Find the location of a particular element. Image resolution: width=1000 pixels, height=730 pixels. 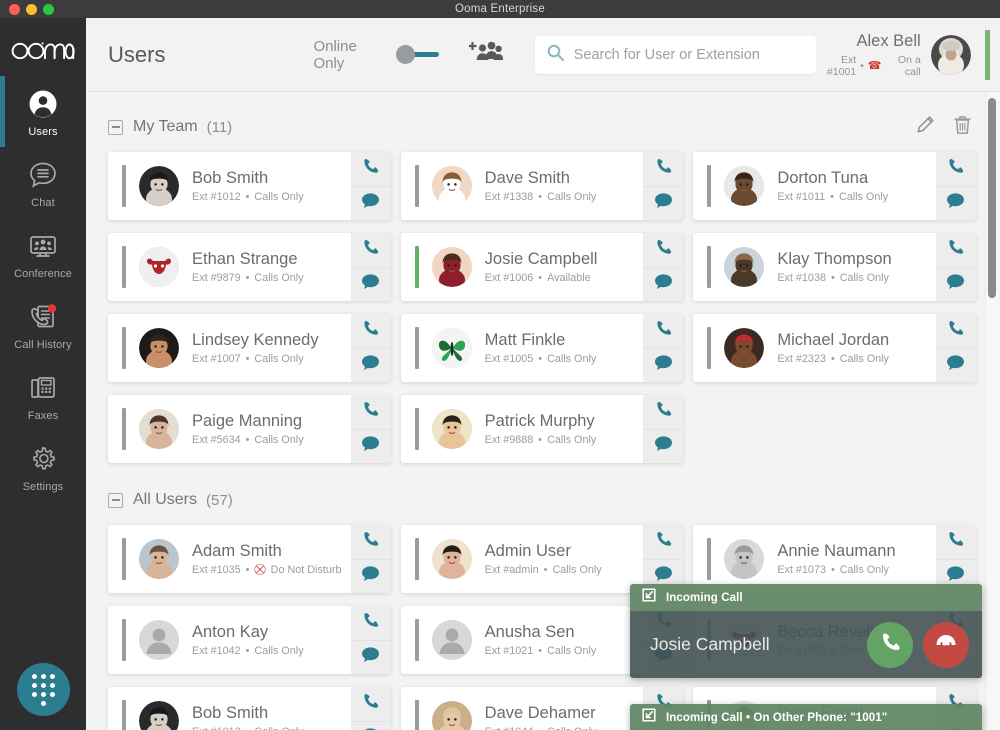

sidebar-item-faxes: Faxes is located at coordinates (43, 395).